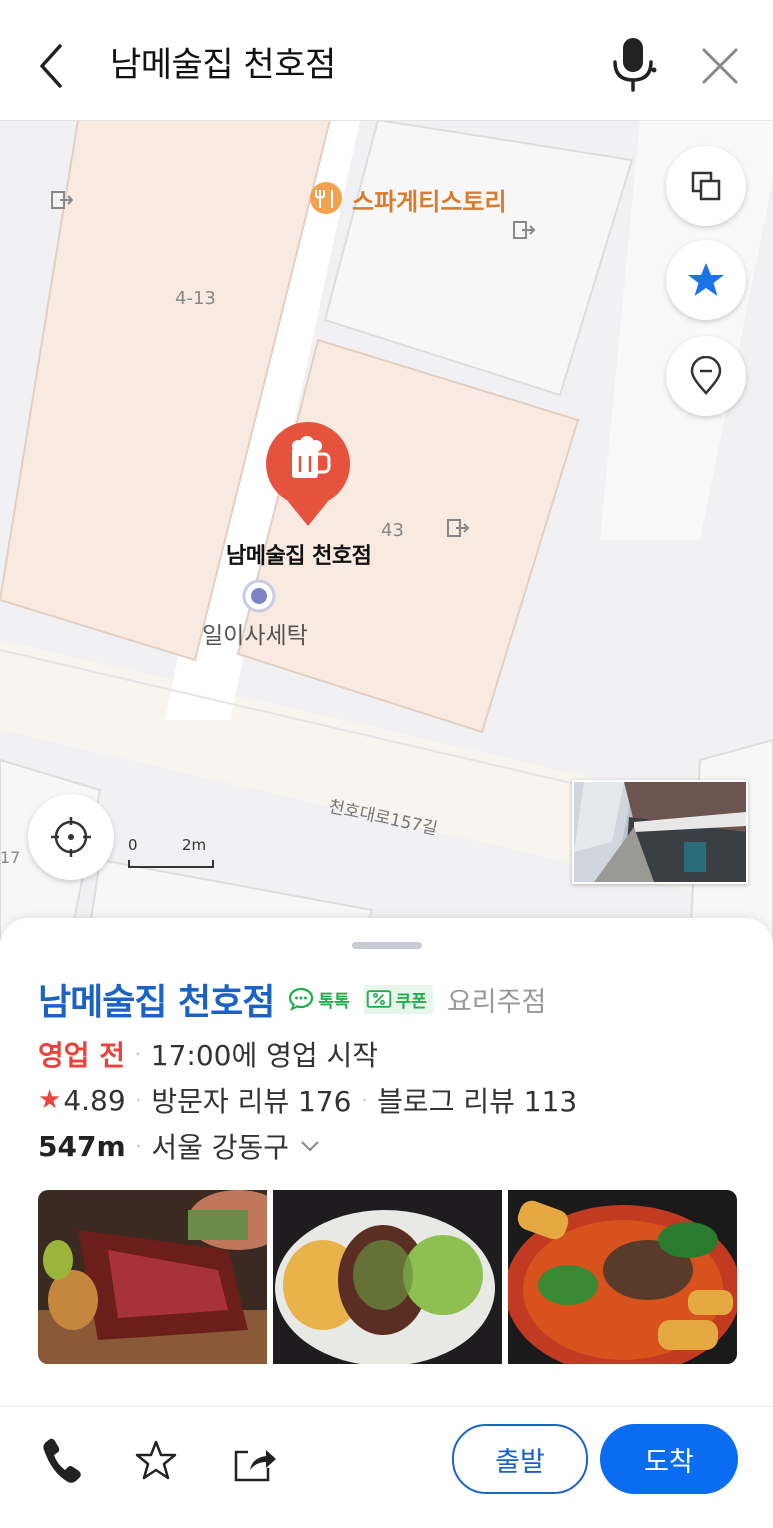 The image size is (773, 1528). I want to click on photo-steak, so click(152, 1277).